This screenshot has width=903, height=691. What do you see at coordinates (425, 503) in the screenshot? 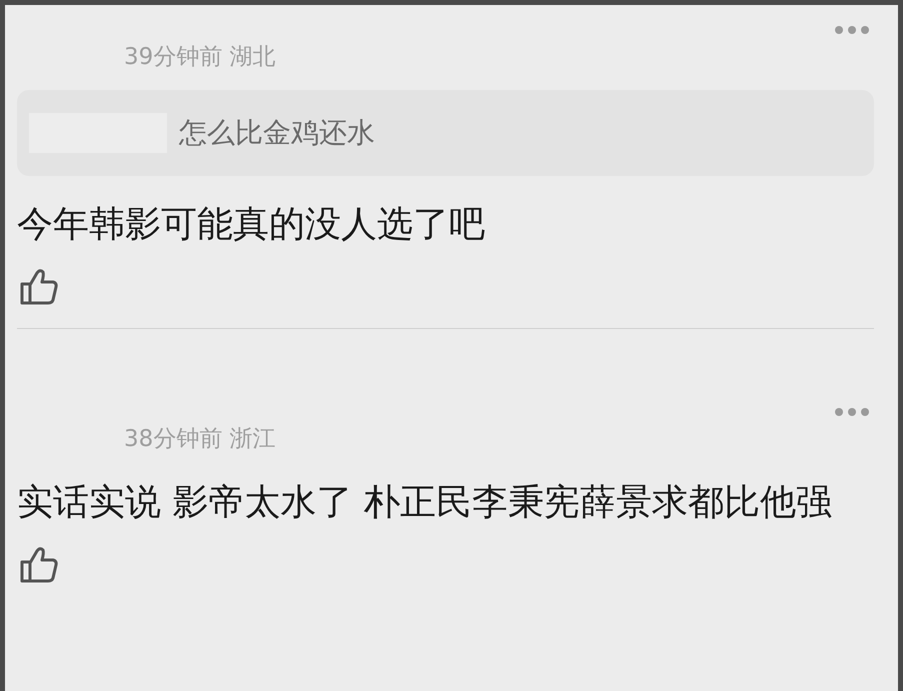
I see `comment-text: 实话实说 影帝太水了 朴正民李秉宪薛景求都比他强` at bounding box center [425, 503].